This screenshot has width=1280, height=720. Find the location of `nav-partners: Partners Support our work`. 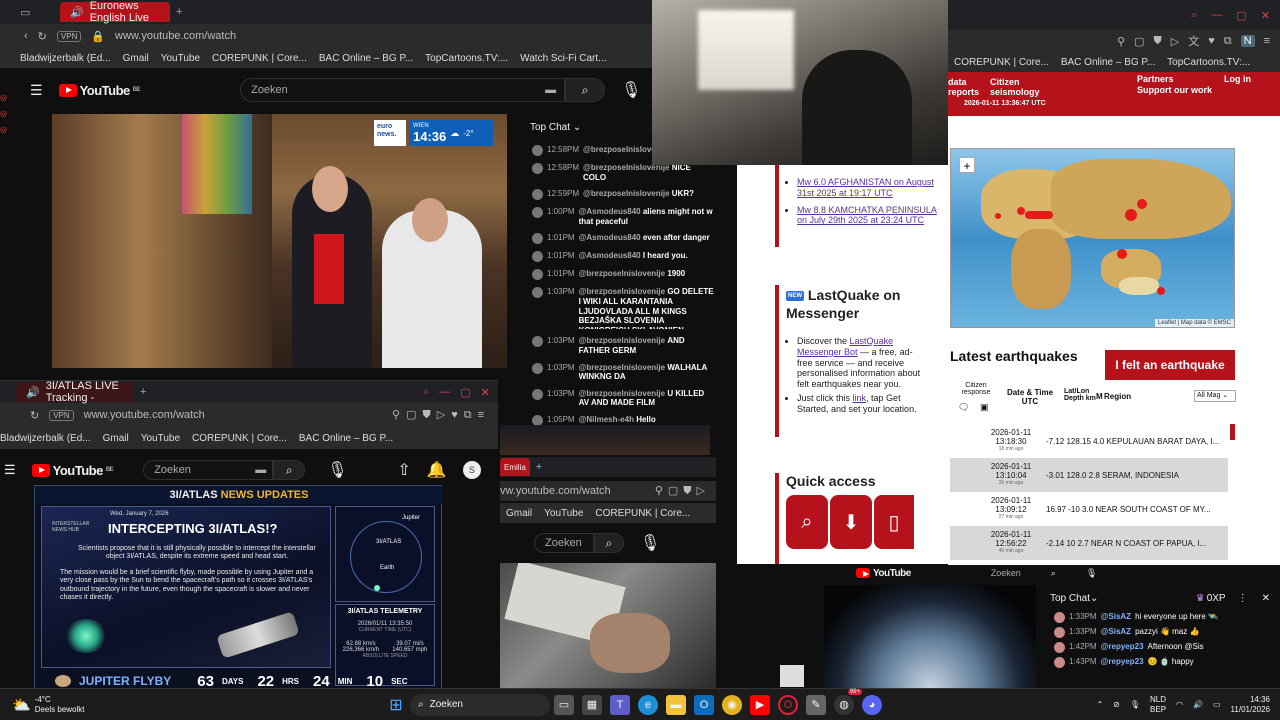

nav-partners: Partners Support our work is located at coordinates (1174, 85).